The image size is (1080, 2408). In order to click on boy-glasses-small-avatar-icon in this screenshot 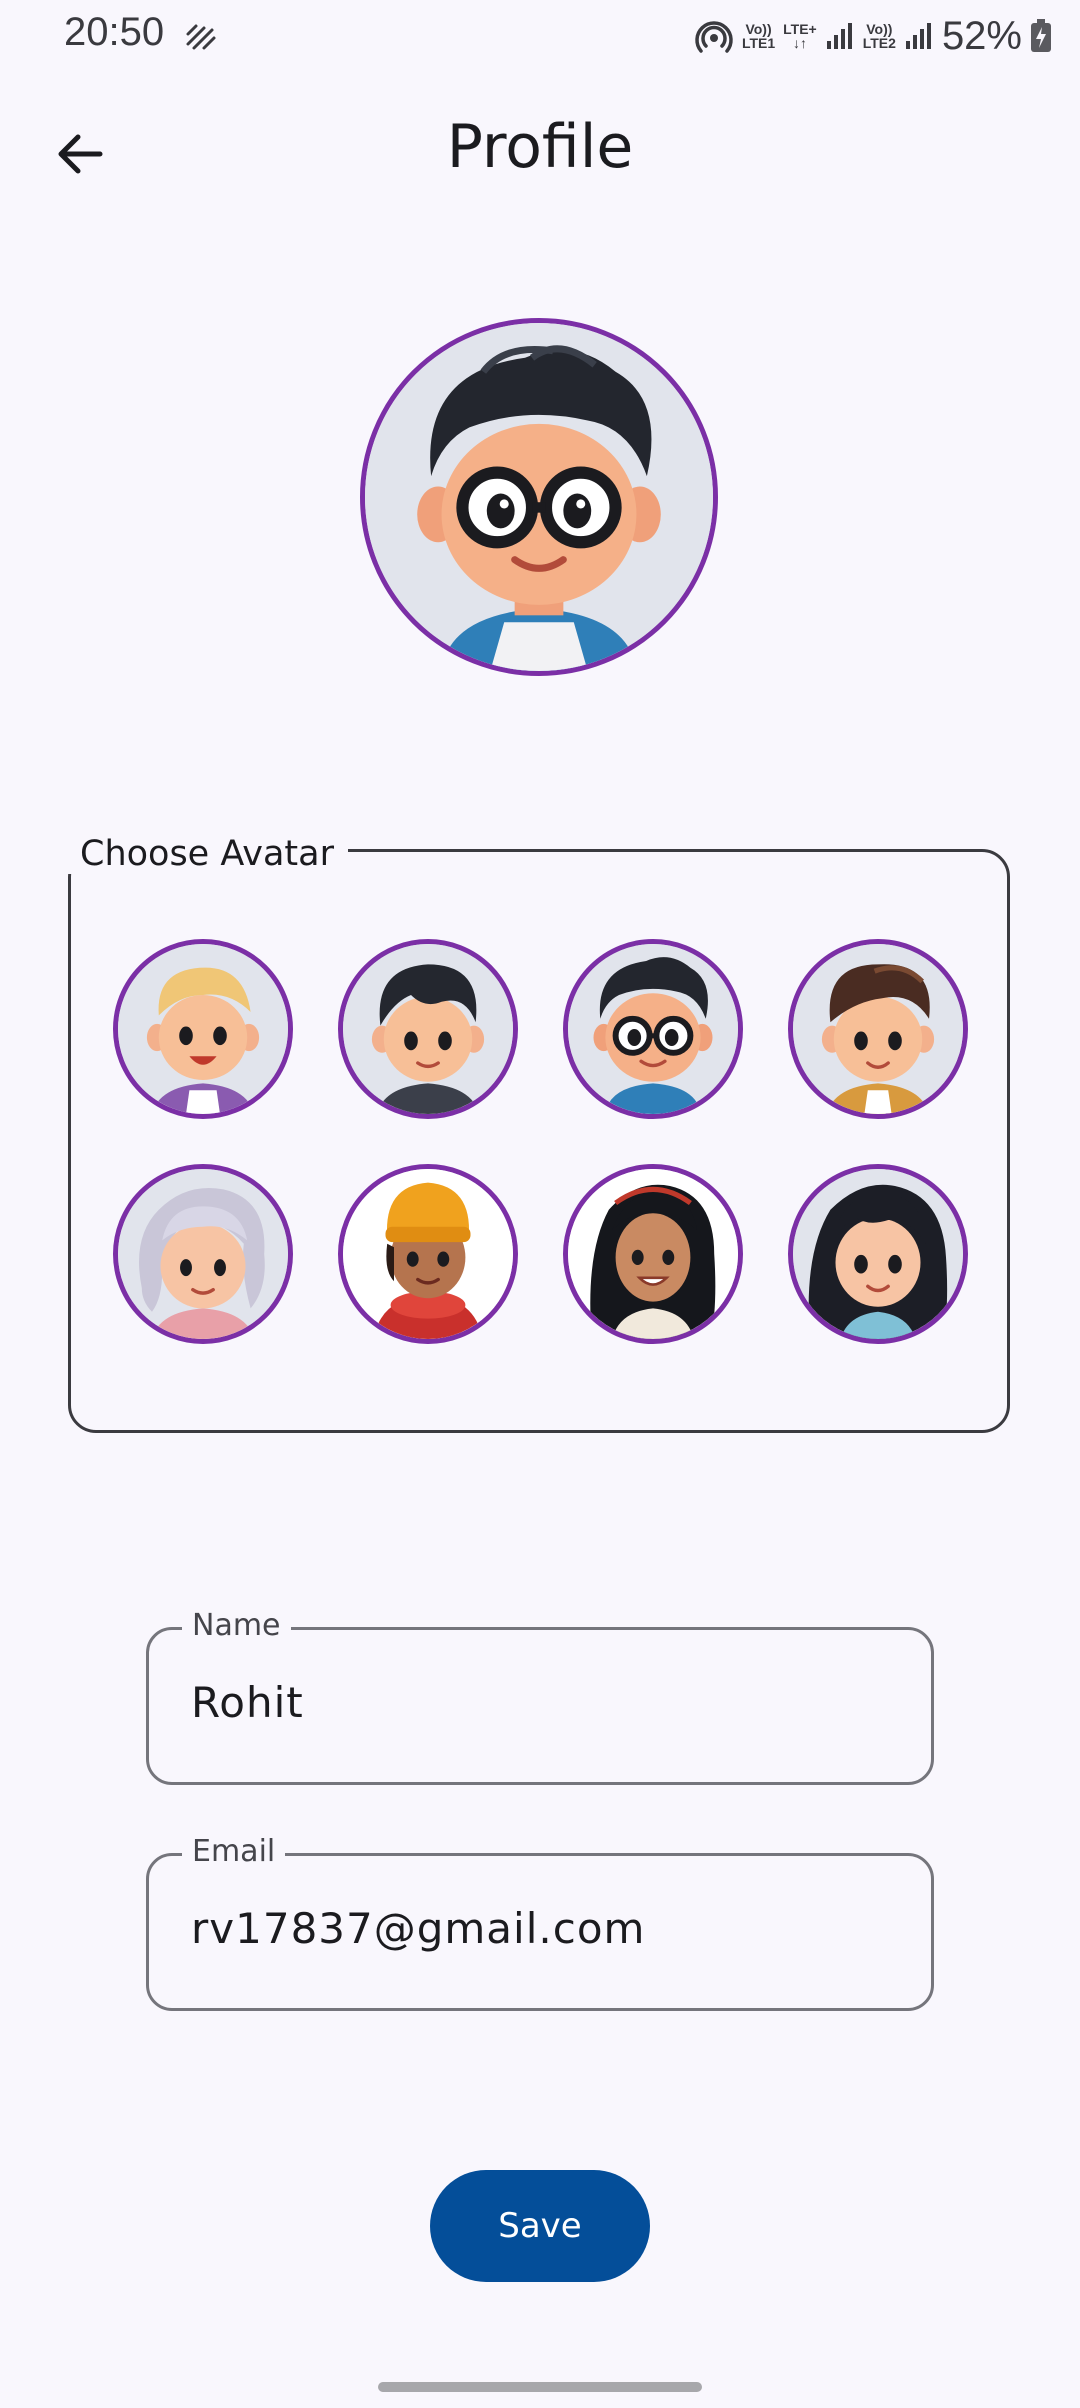, I will do `click(653, 1029)`.